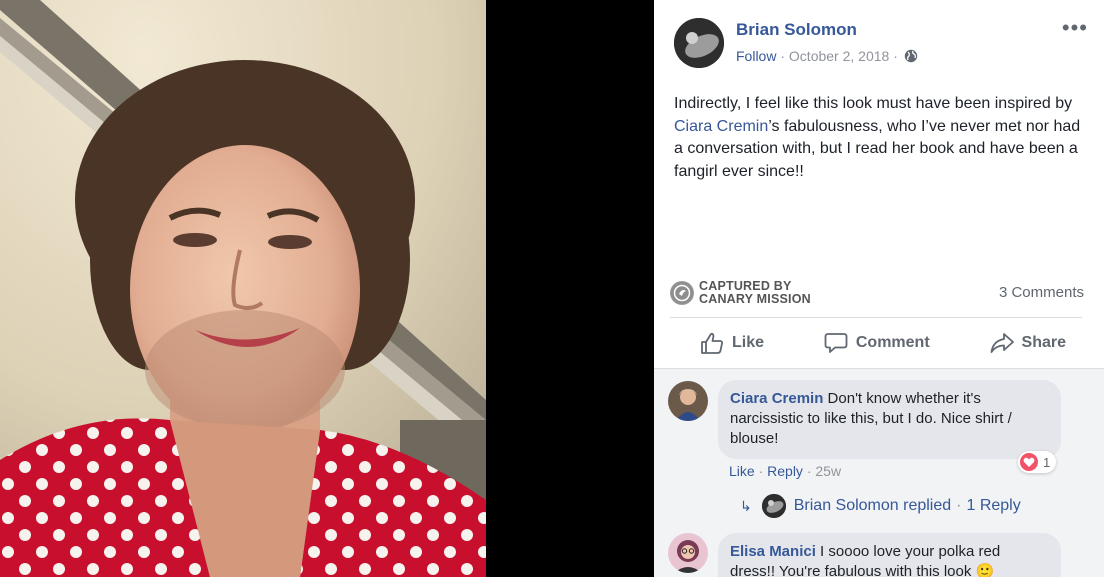 The image size is (1104, 577). What do you see at coordinates (1002, 343) in the screenshot?
I see `share-arrow-icon` at bounding box center [1002, 343].